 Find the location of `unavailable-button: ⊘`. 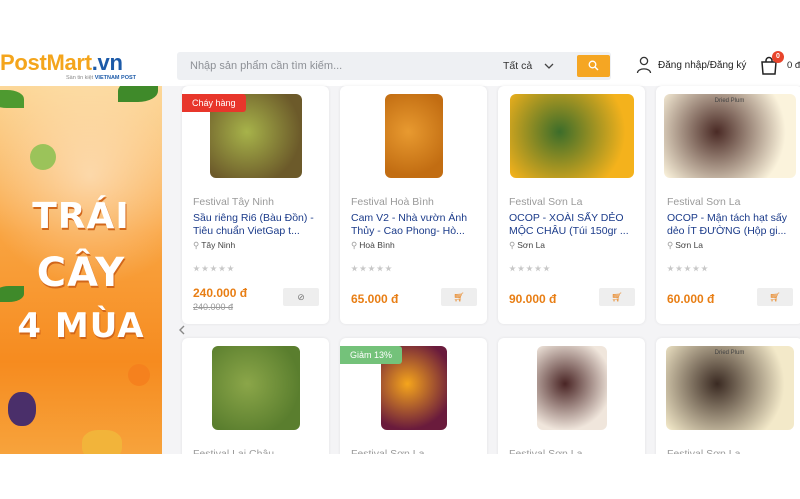

unavailable-button: ⊘ is located at coordinates (301, 297).